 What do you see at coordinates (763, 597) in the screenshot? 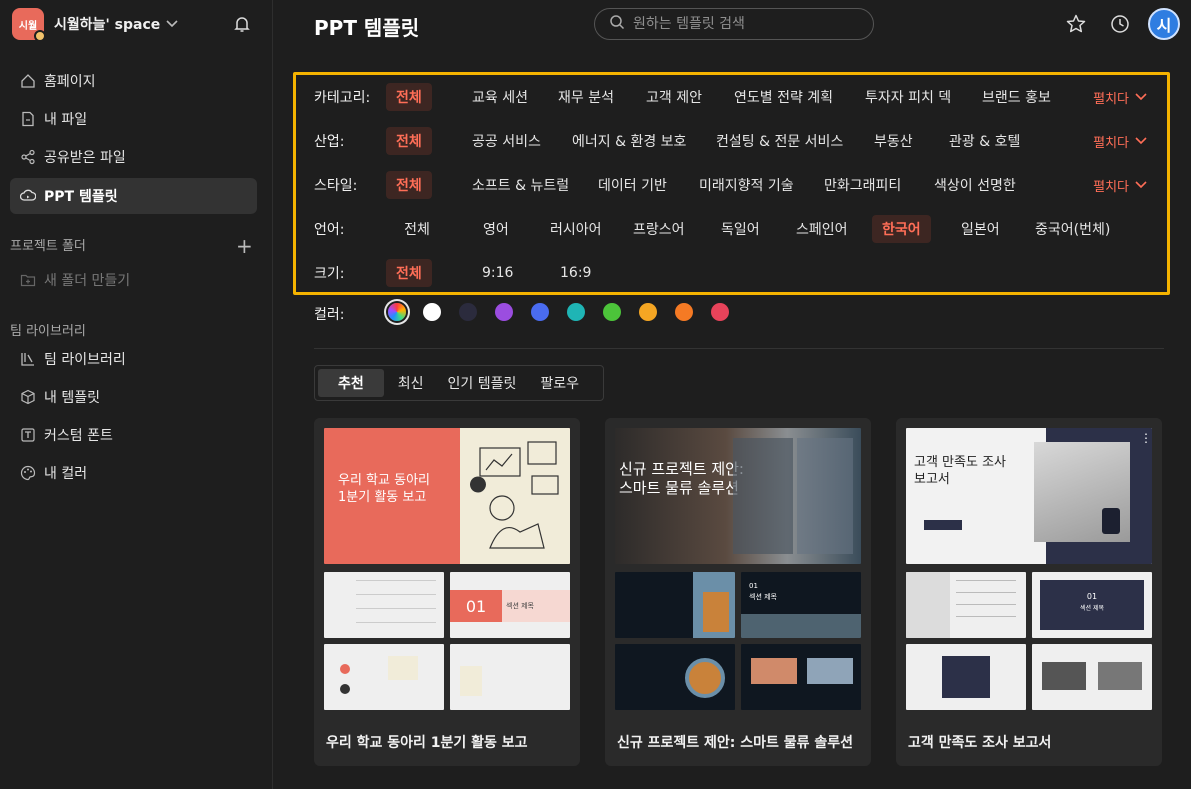
I see `section-label: 섹션 제목` at bounding box center [763, 597].